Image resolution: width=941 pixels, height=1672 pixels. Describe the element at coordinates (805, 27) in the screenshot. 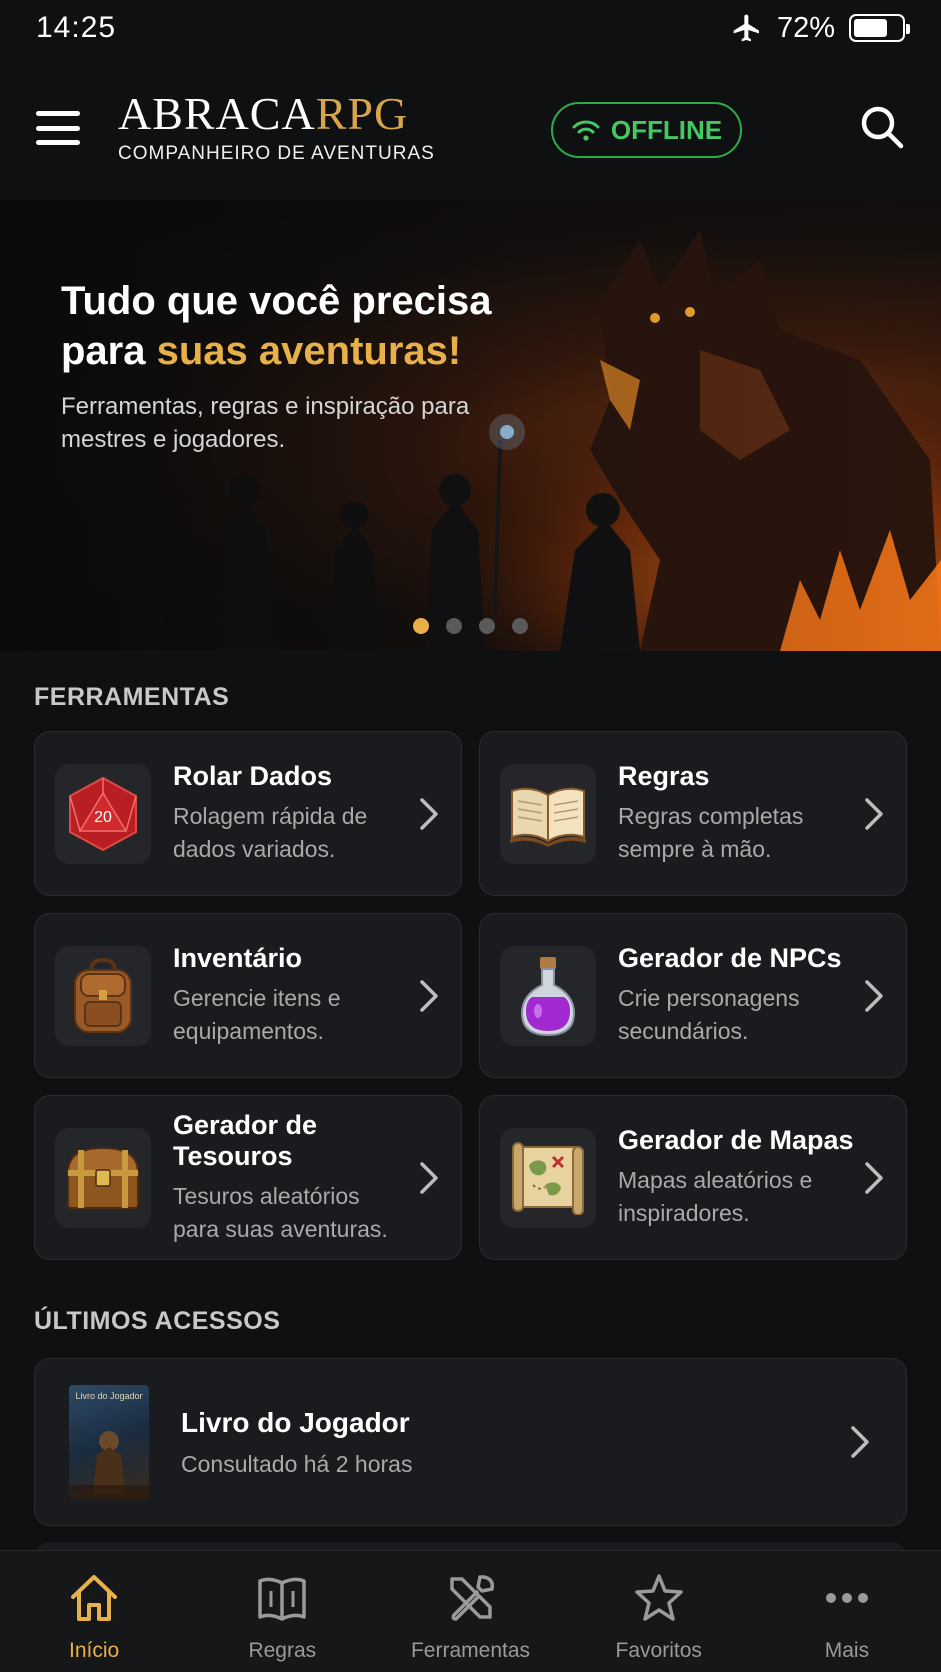

I see `battery-percentage: 72%` at that location.